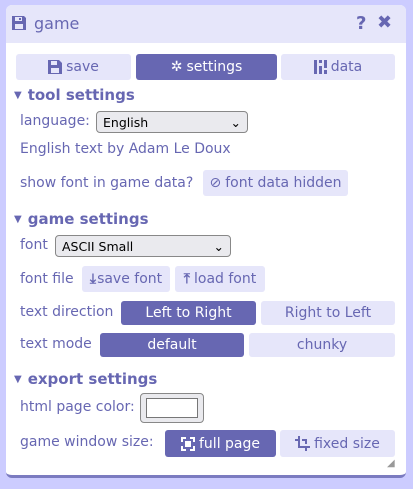 Image resolution: width=413 pixels, height=489 pixels. Describe the element at coordinates (34, 245) in the screenshot. I see `font-label: font` at that location.